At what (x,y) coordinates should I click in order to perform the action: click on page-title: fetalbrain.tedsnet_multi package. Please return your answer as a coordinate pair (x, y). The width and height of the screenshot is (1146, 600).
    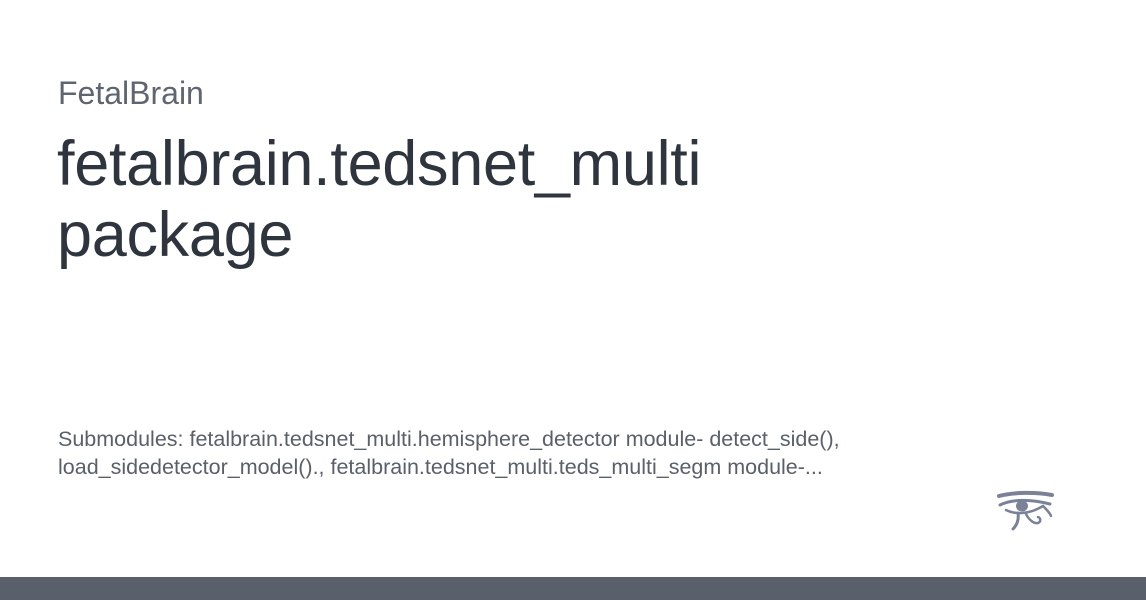
    Looking at the image, I should click on (379, 199).